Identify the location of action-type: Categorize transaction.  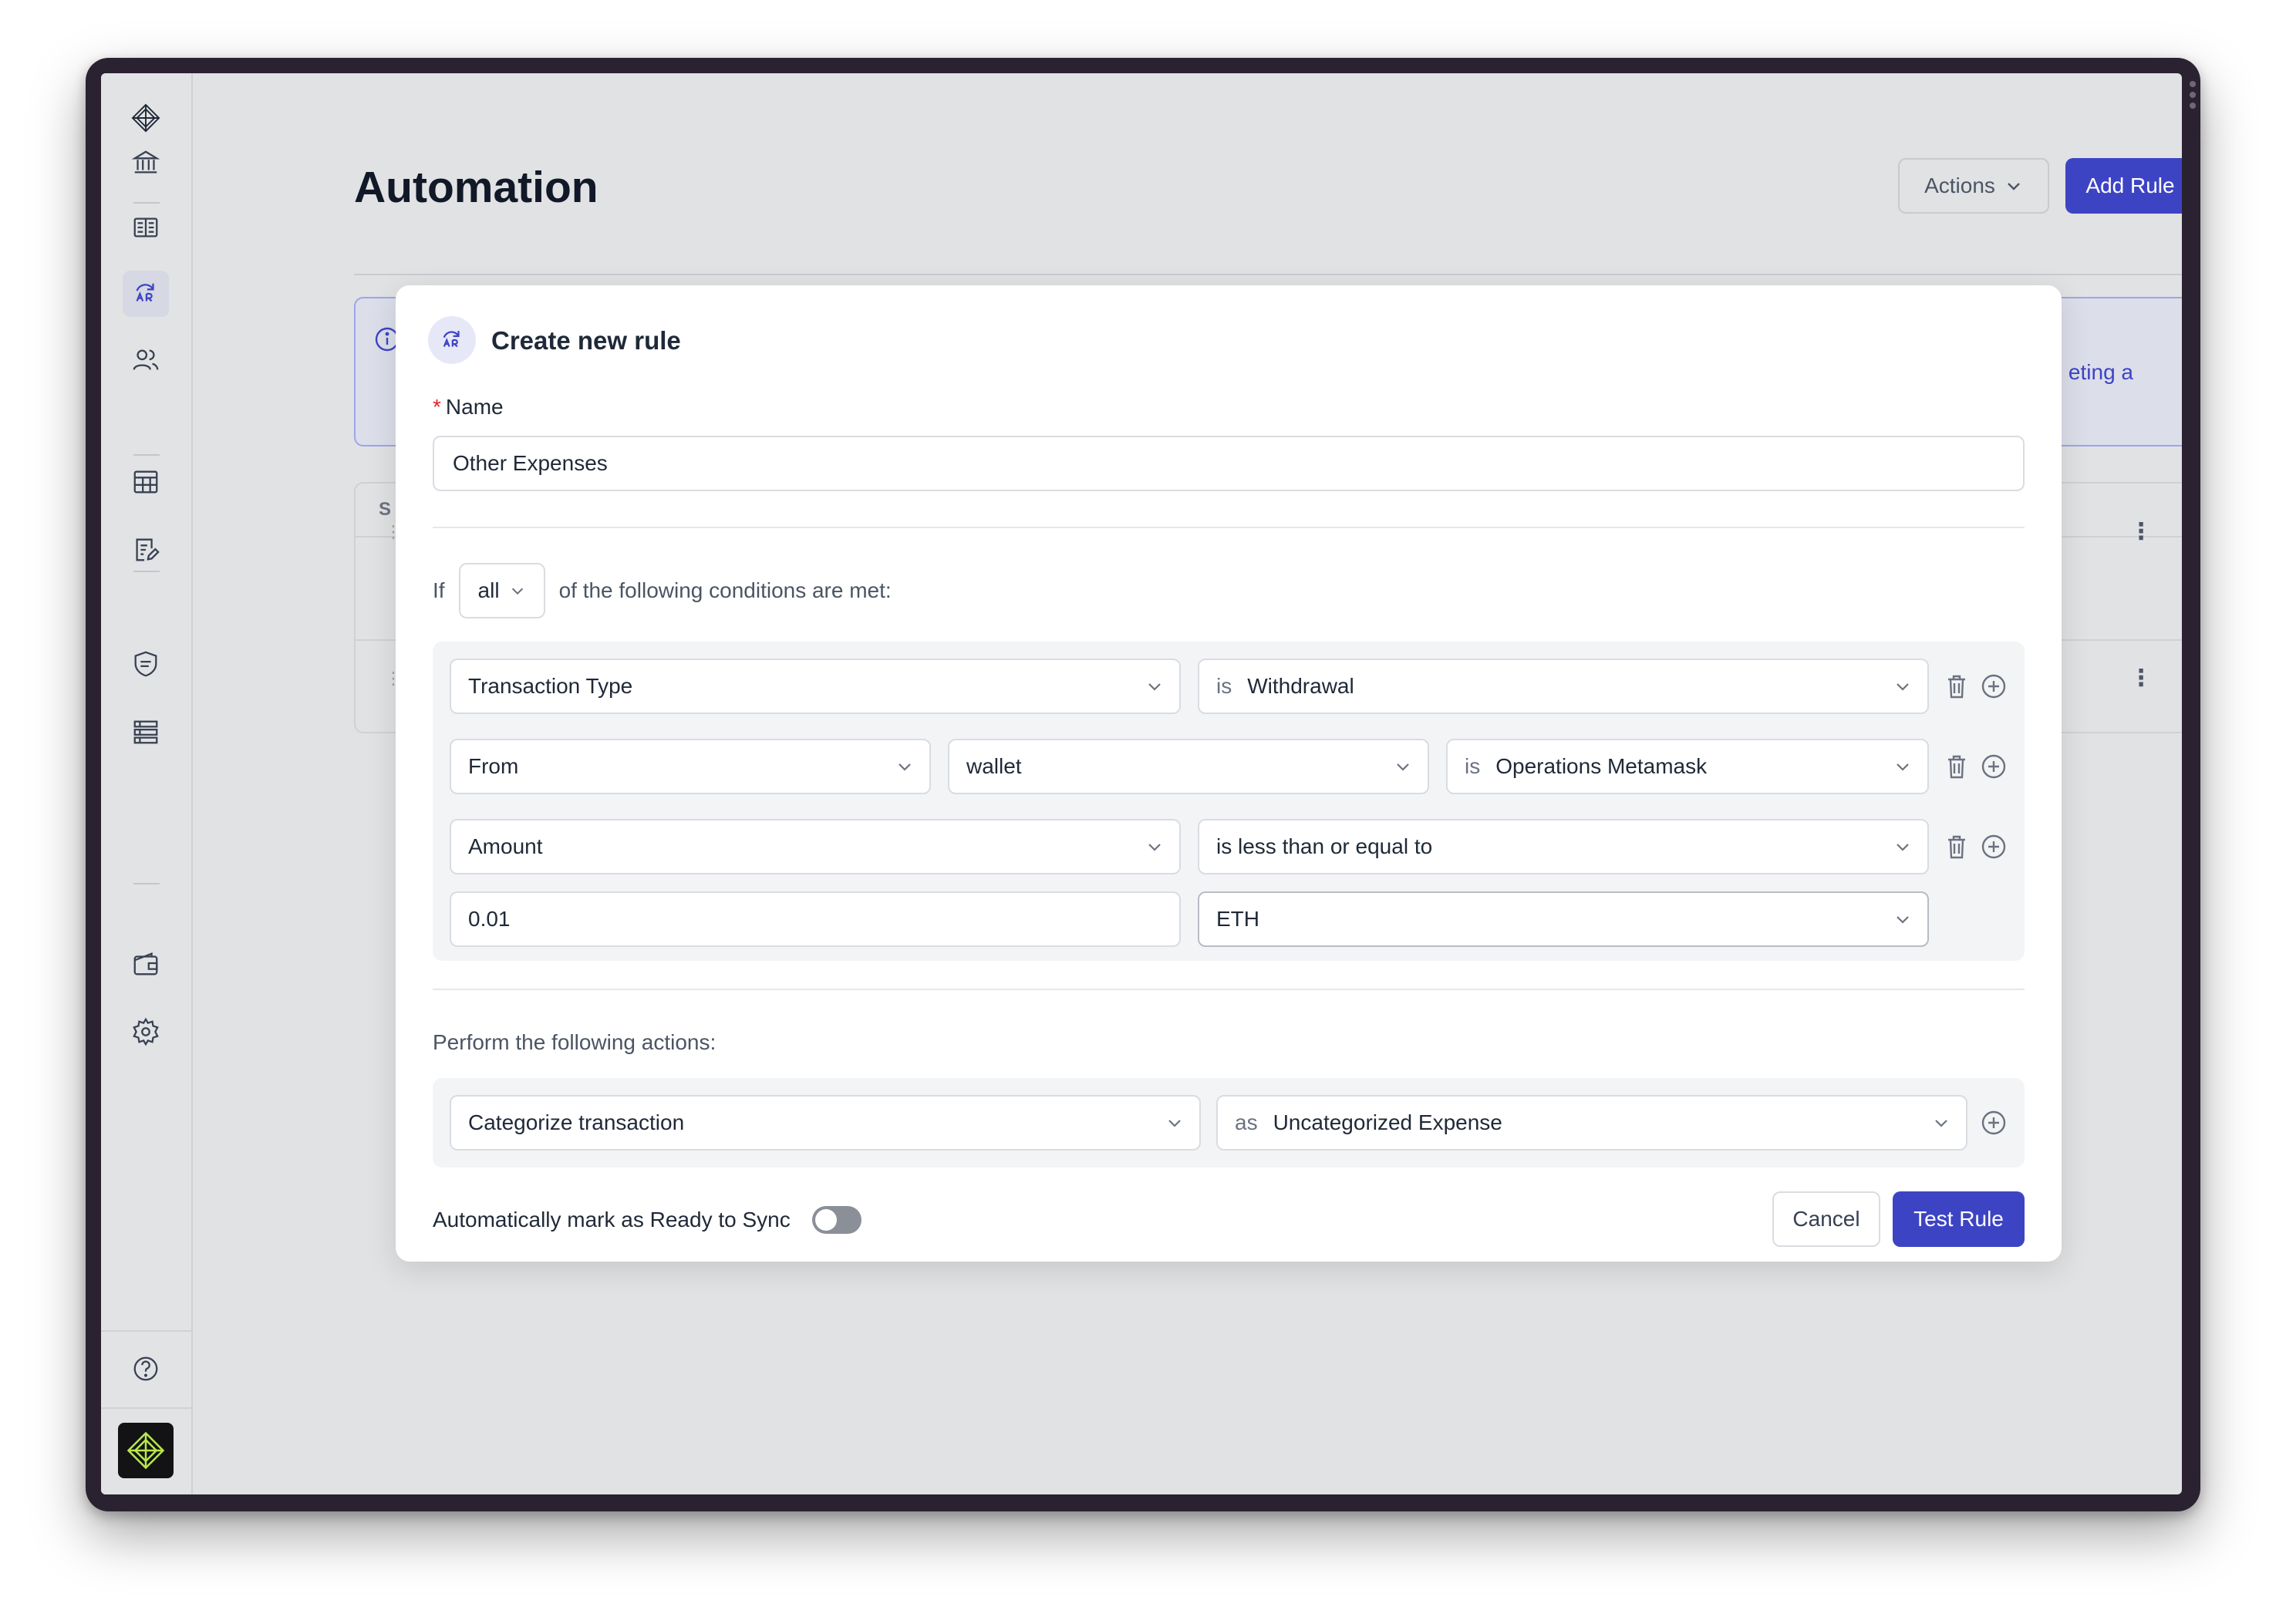
(576, 1122).